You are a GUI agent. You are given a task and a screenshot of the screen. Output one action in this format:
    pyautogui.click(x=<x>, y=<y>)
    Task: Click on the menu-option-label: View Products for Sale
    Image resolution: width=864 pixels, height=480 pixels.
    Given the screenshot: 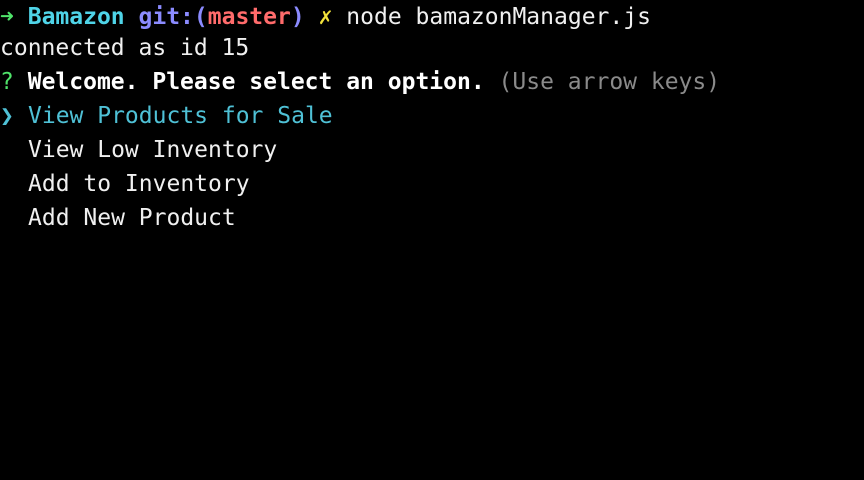 What is the action you would take?
    pyautogui.click(x=180, y=116)
    